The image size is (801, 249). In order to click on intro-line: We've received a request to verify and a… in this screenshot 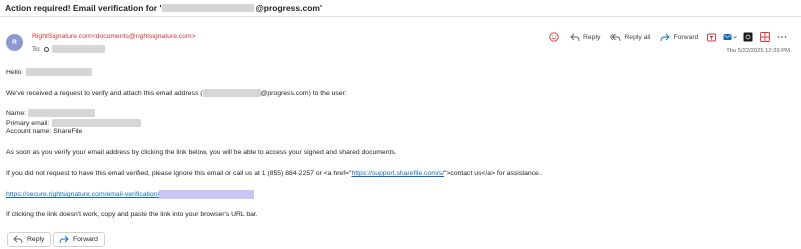, I will do `click(176, 93)`.